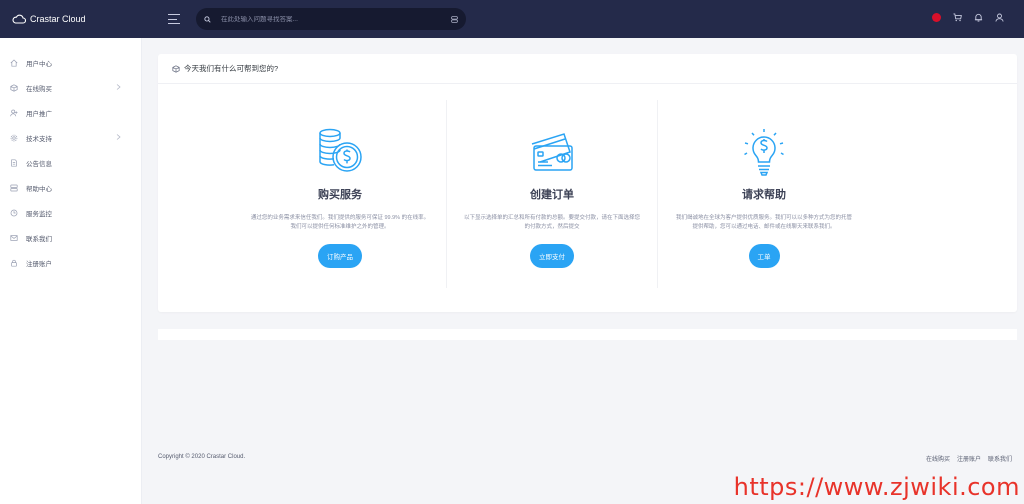  I want to click on column-heading: 购买服务, so click(340, 195).